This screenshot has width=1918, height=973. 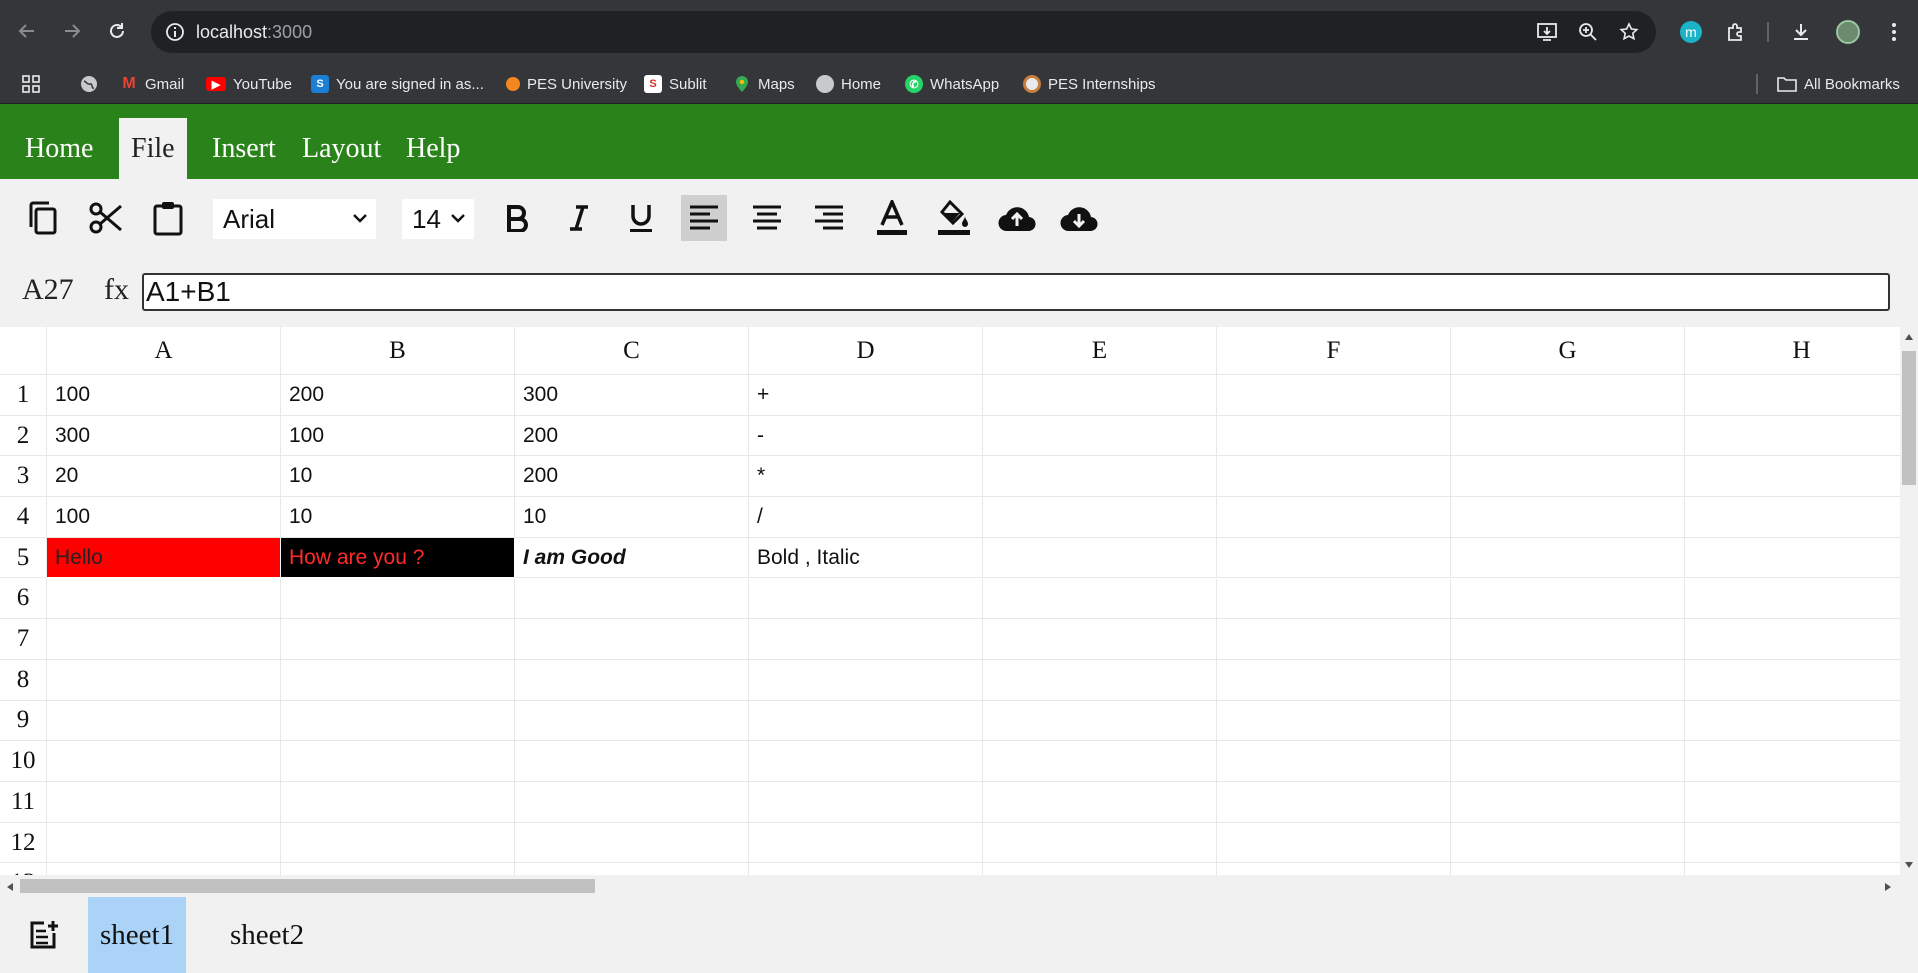 What do you see at coordinates (632, 680) in the screenshot?
I see `cell-c8` at bounding box center [632, 680].